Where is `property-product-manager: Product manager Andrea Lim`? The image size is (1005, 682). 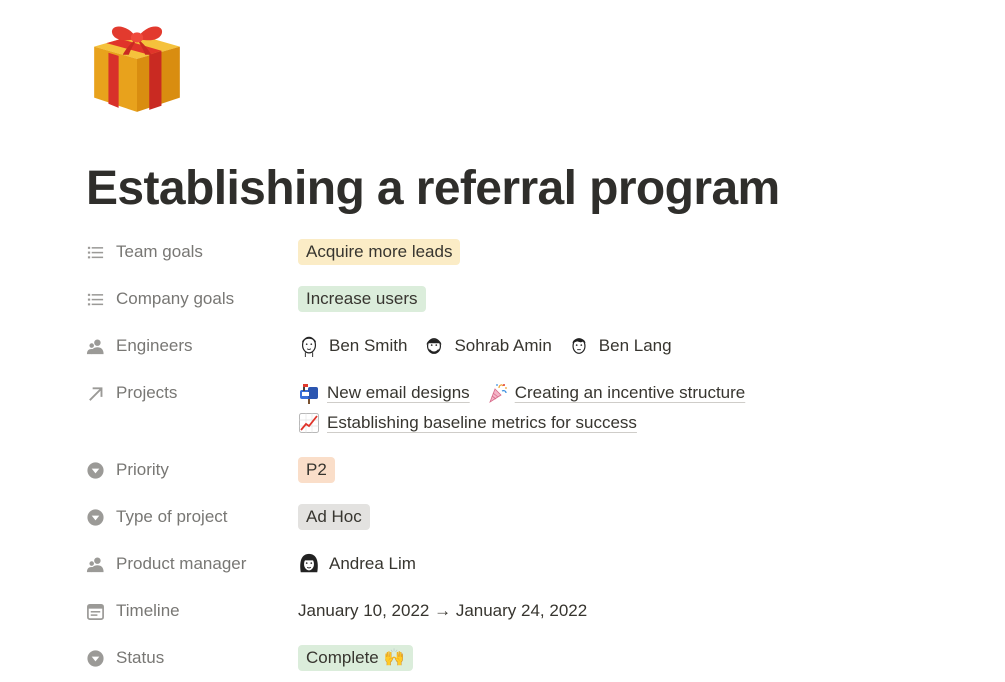
property-product-manager: Product manager Andrea Lim is located at coordinates (536, 564).